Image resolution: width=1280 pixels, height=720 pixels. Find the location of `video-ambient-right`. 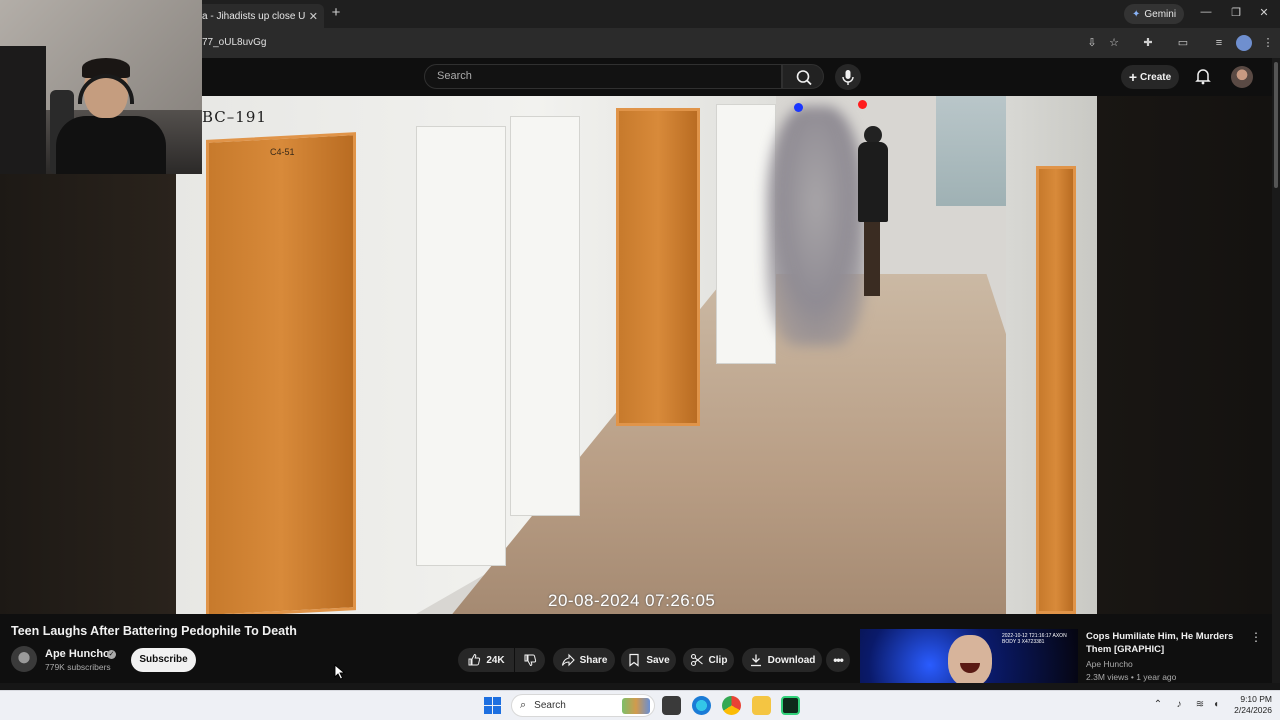

video-ambient-right is located at coordinates (1184, 355).